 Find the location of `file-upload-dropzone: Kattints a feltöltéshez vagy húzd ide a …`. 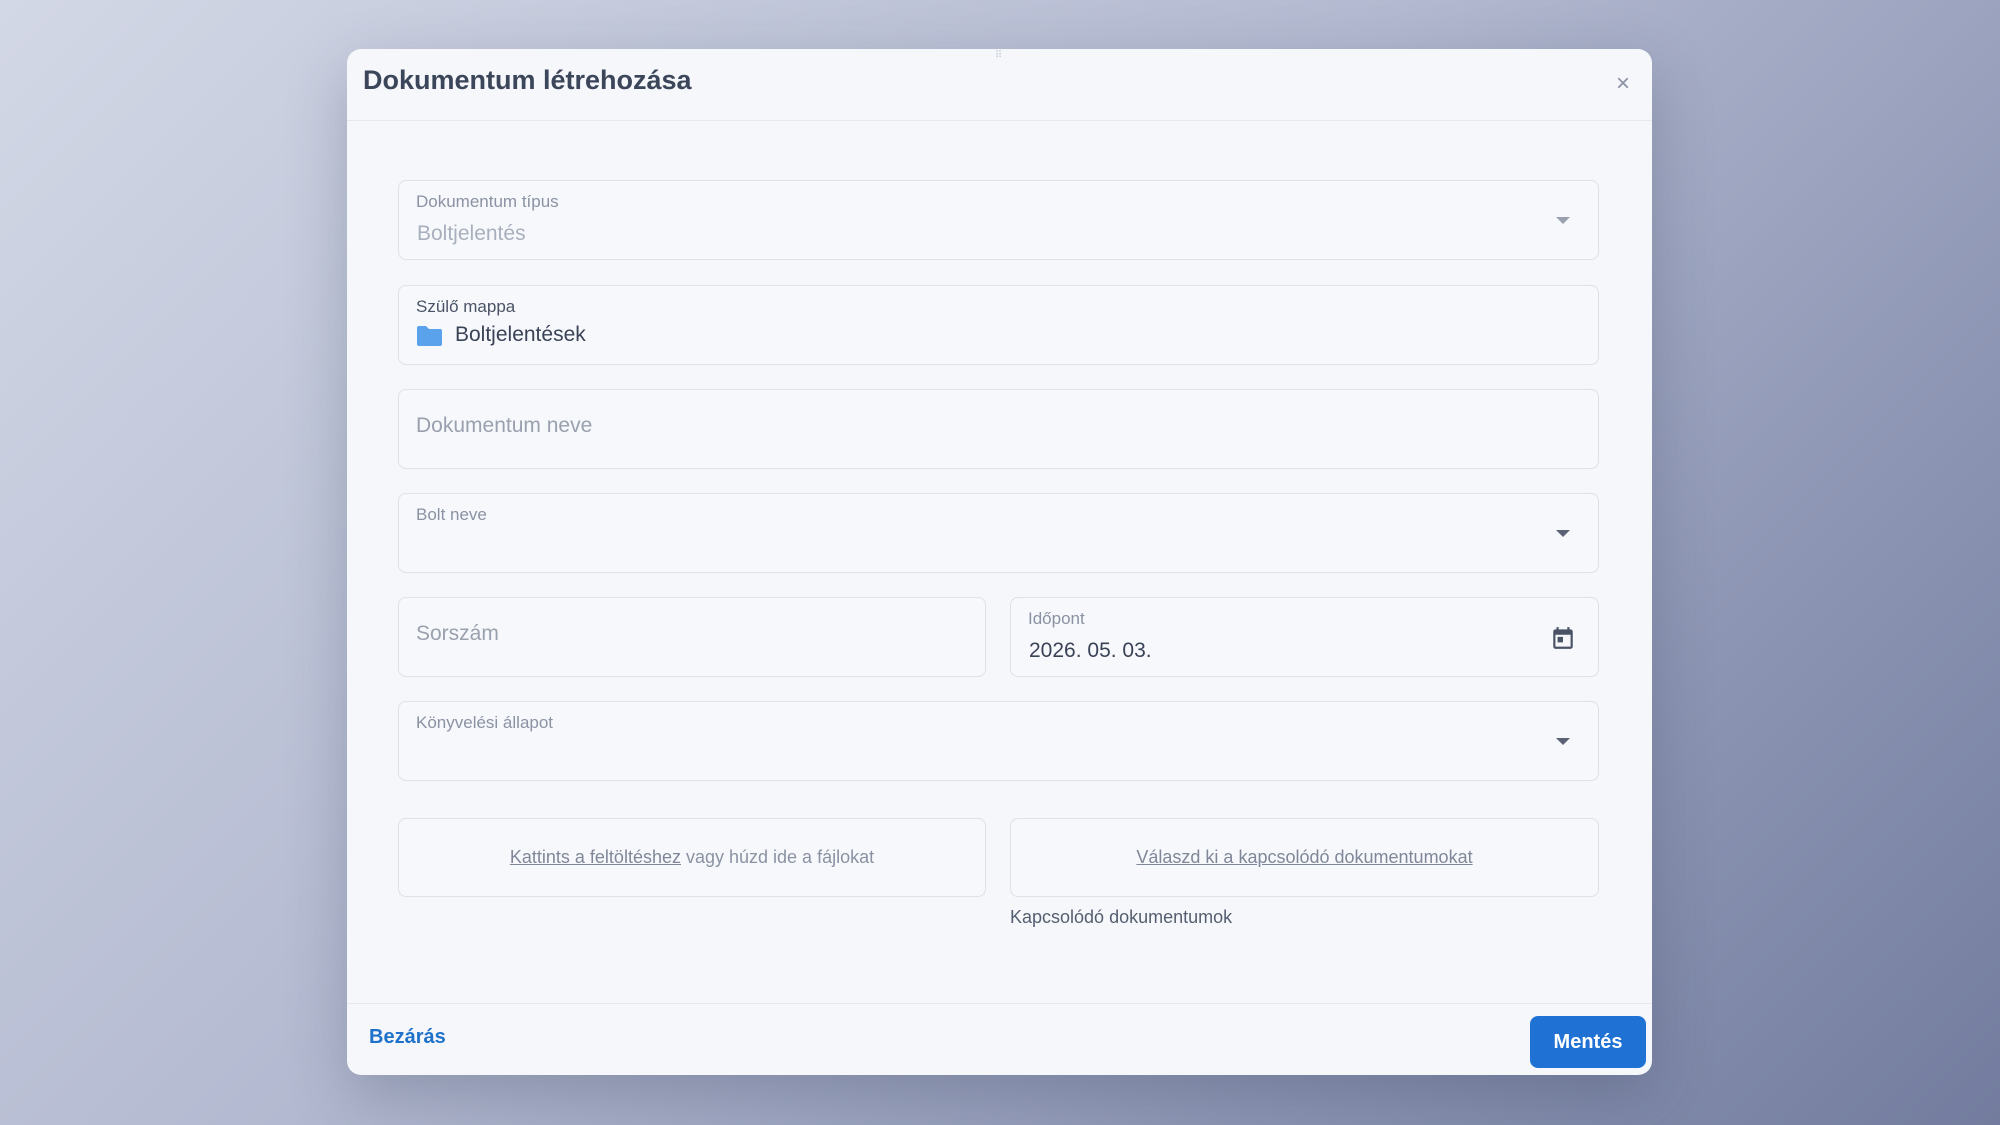

file-upload-dropzone: Kattints a feltöltéshez vagy húzd ide a … is located at coordinates (692, 857).